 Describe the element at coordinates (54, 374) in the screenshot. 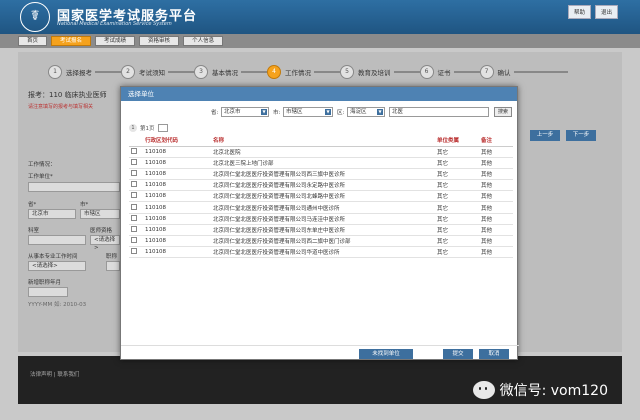

I see `footer-links: 法律声明 | 联系我们` at that location.